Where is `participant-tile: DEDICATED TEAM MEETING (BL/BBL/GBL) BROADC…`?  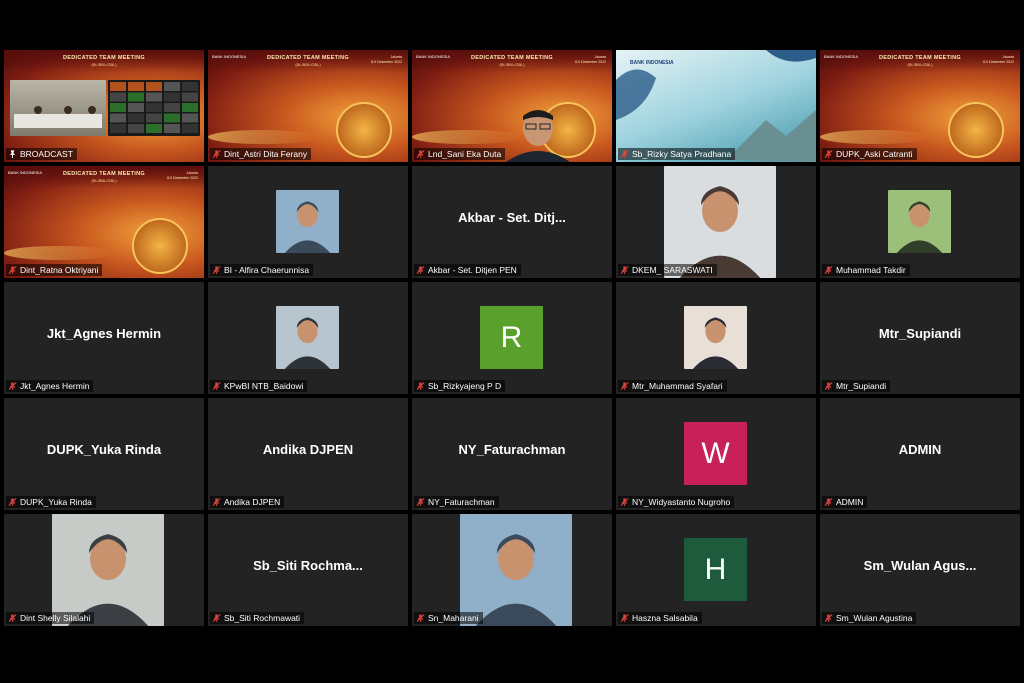 participant-tile: DEDICATED TEAM MEETING (BL/BBL/GBL) BROADC… is located at coordinates (104, 106).